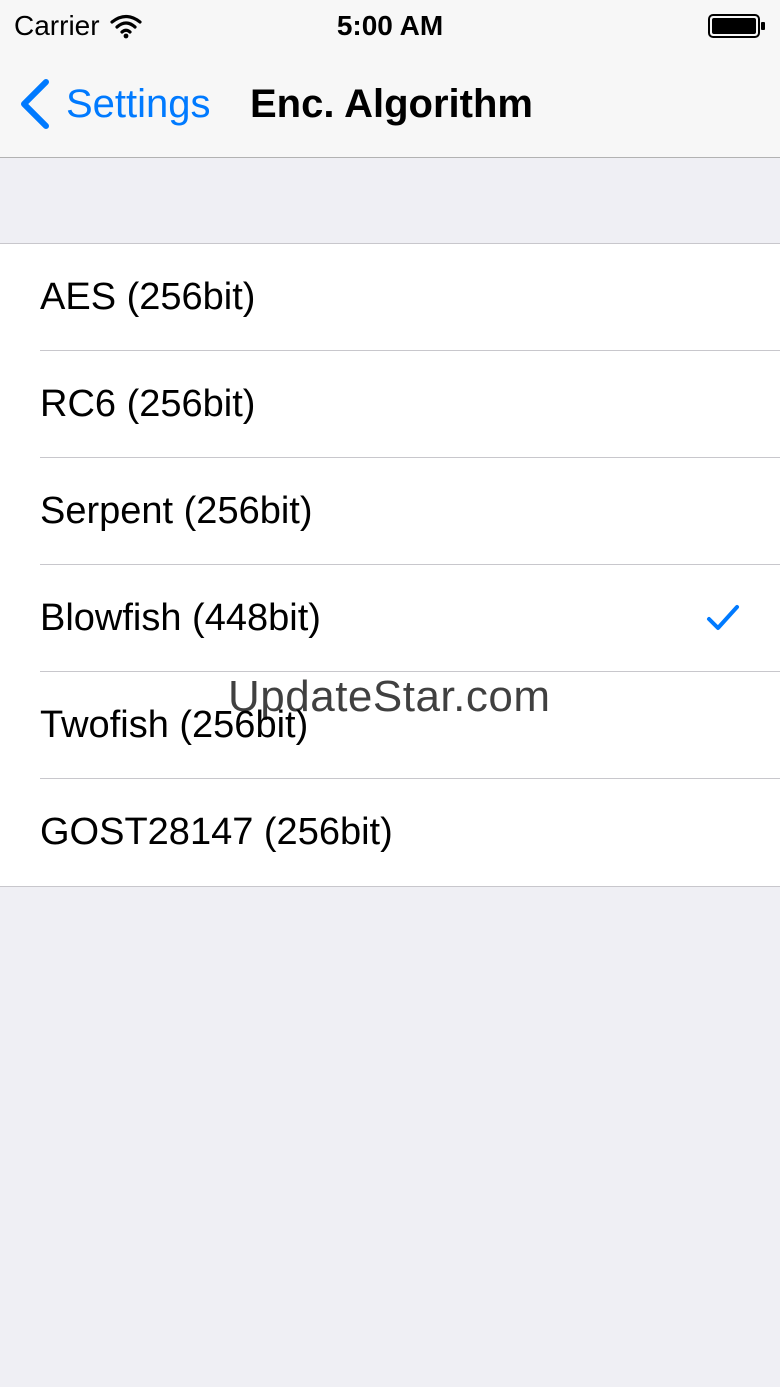 This screenshot has width=780, height=1387. What do you see at coordinates (138, 103) in the screenshot?
I see `back-button-label: Settings` at bounding box center [138, 103].